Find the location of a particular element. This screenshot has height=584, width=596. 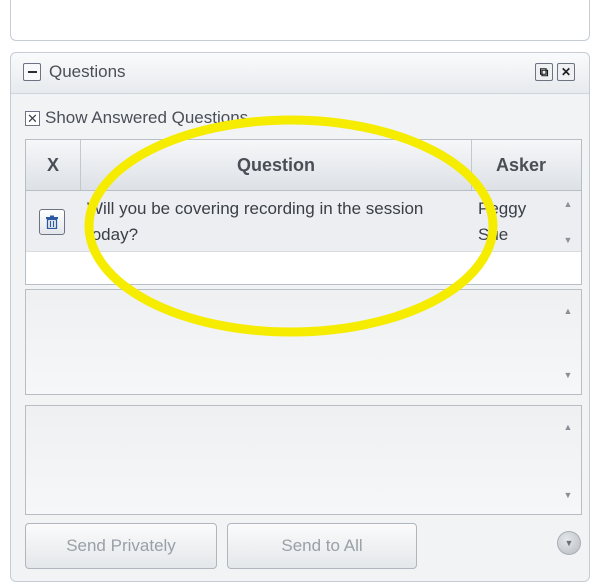

chevron-down-icon: ▼ is located at coordinates (569, 543).